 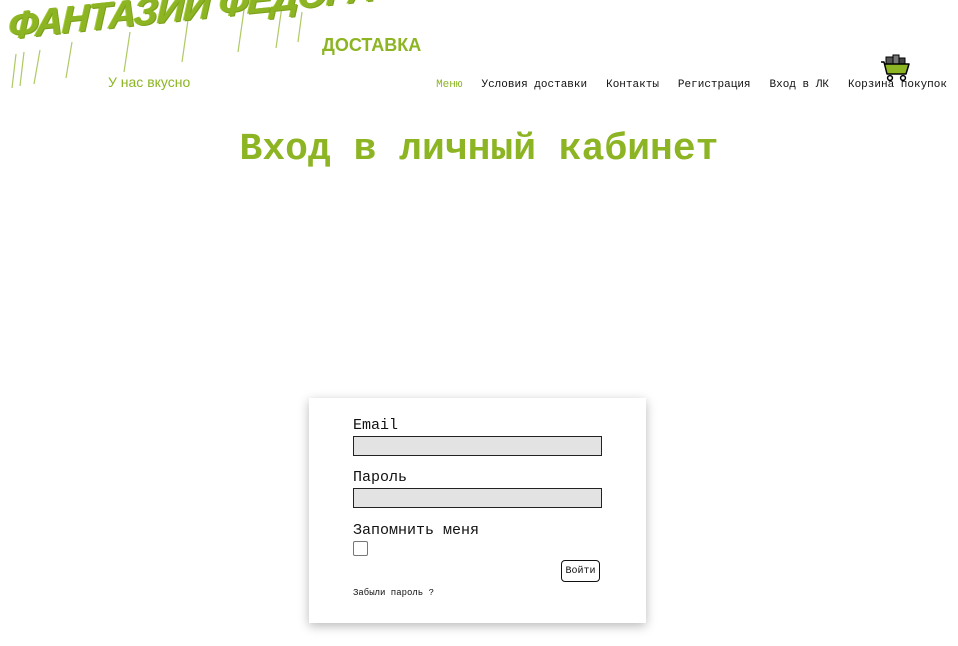 I want to click on nav-item-menu: Меню, so click(x=449, y=85).